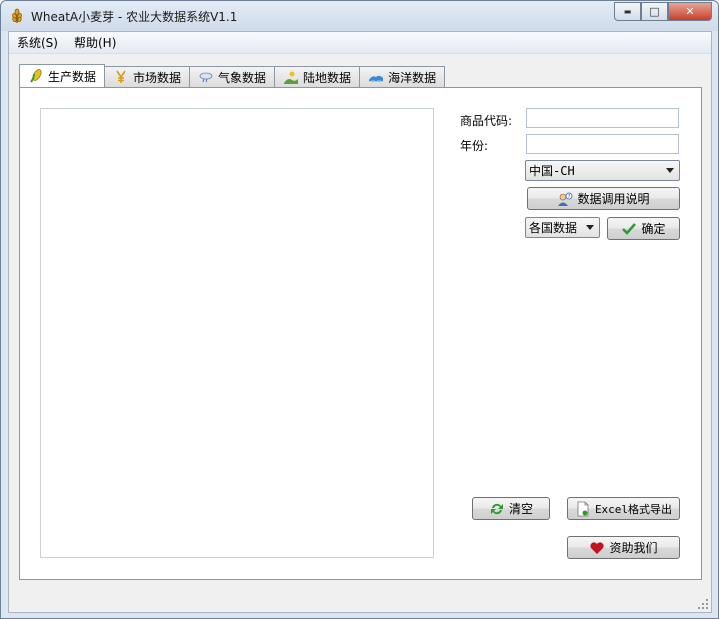 The height and width of the screenshot is (619, 719). What do you see at coordinates (613, 199) in the screenshot?
I see `data-help-label: 数据调用说明` at bounding box center [613, 199].